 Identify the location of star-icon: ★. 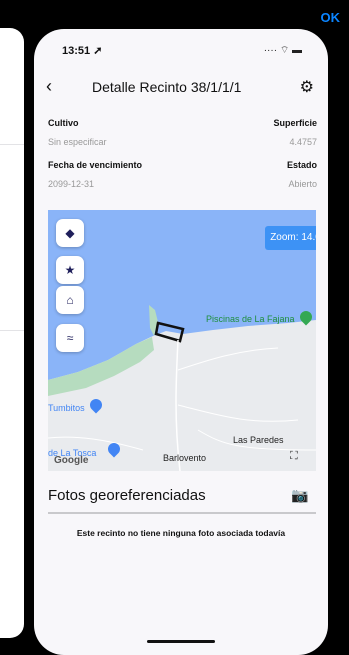
(70, 270).